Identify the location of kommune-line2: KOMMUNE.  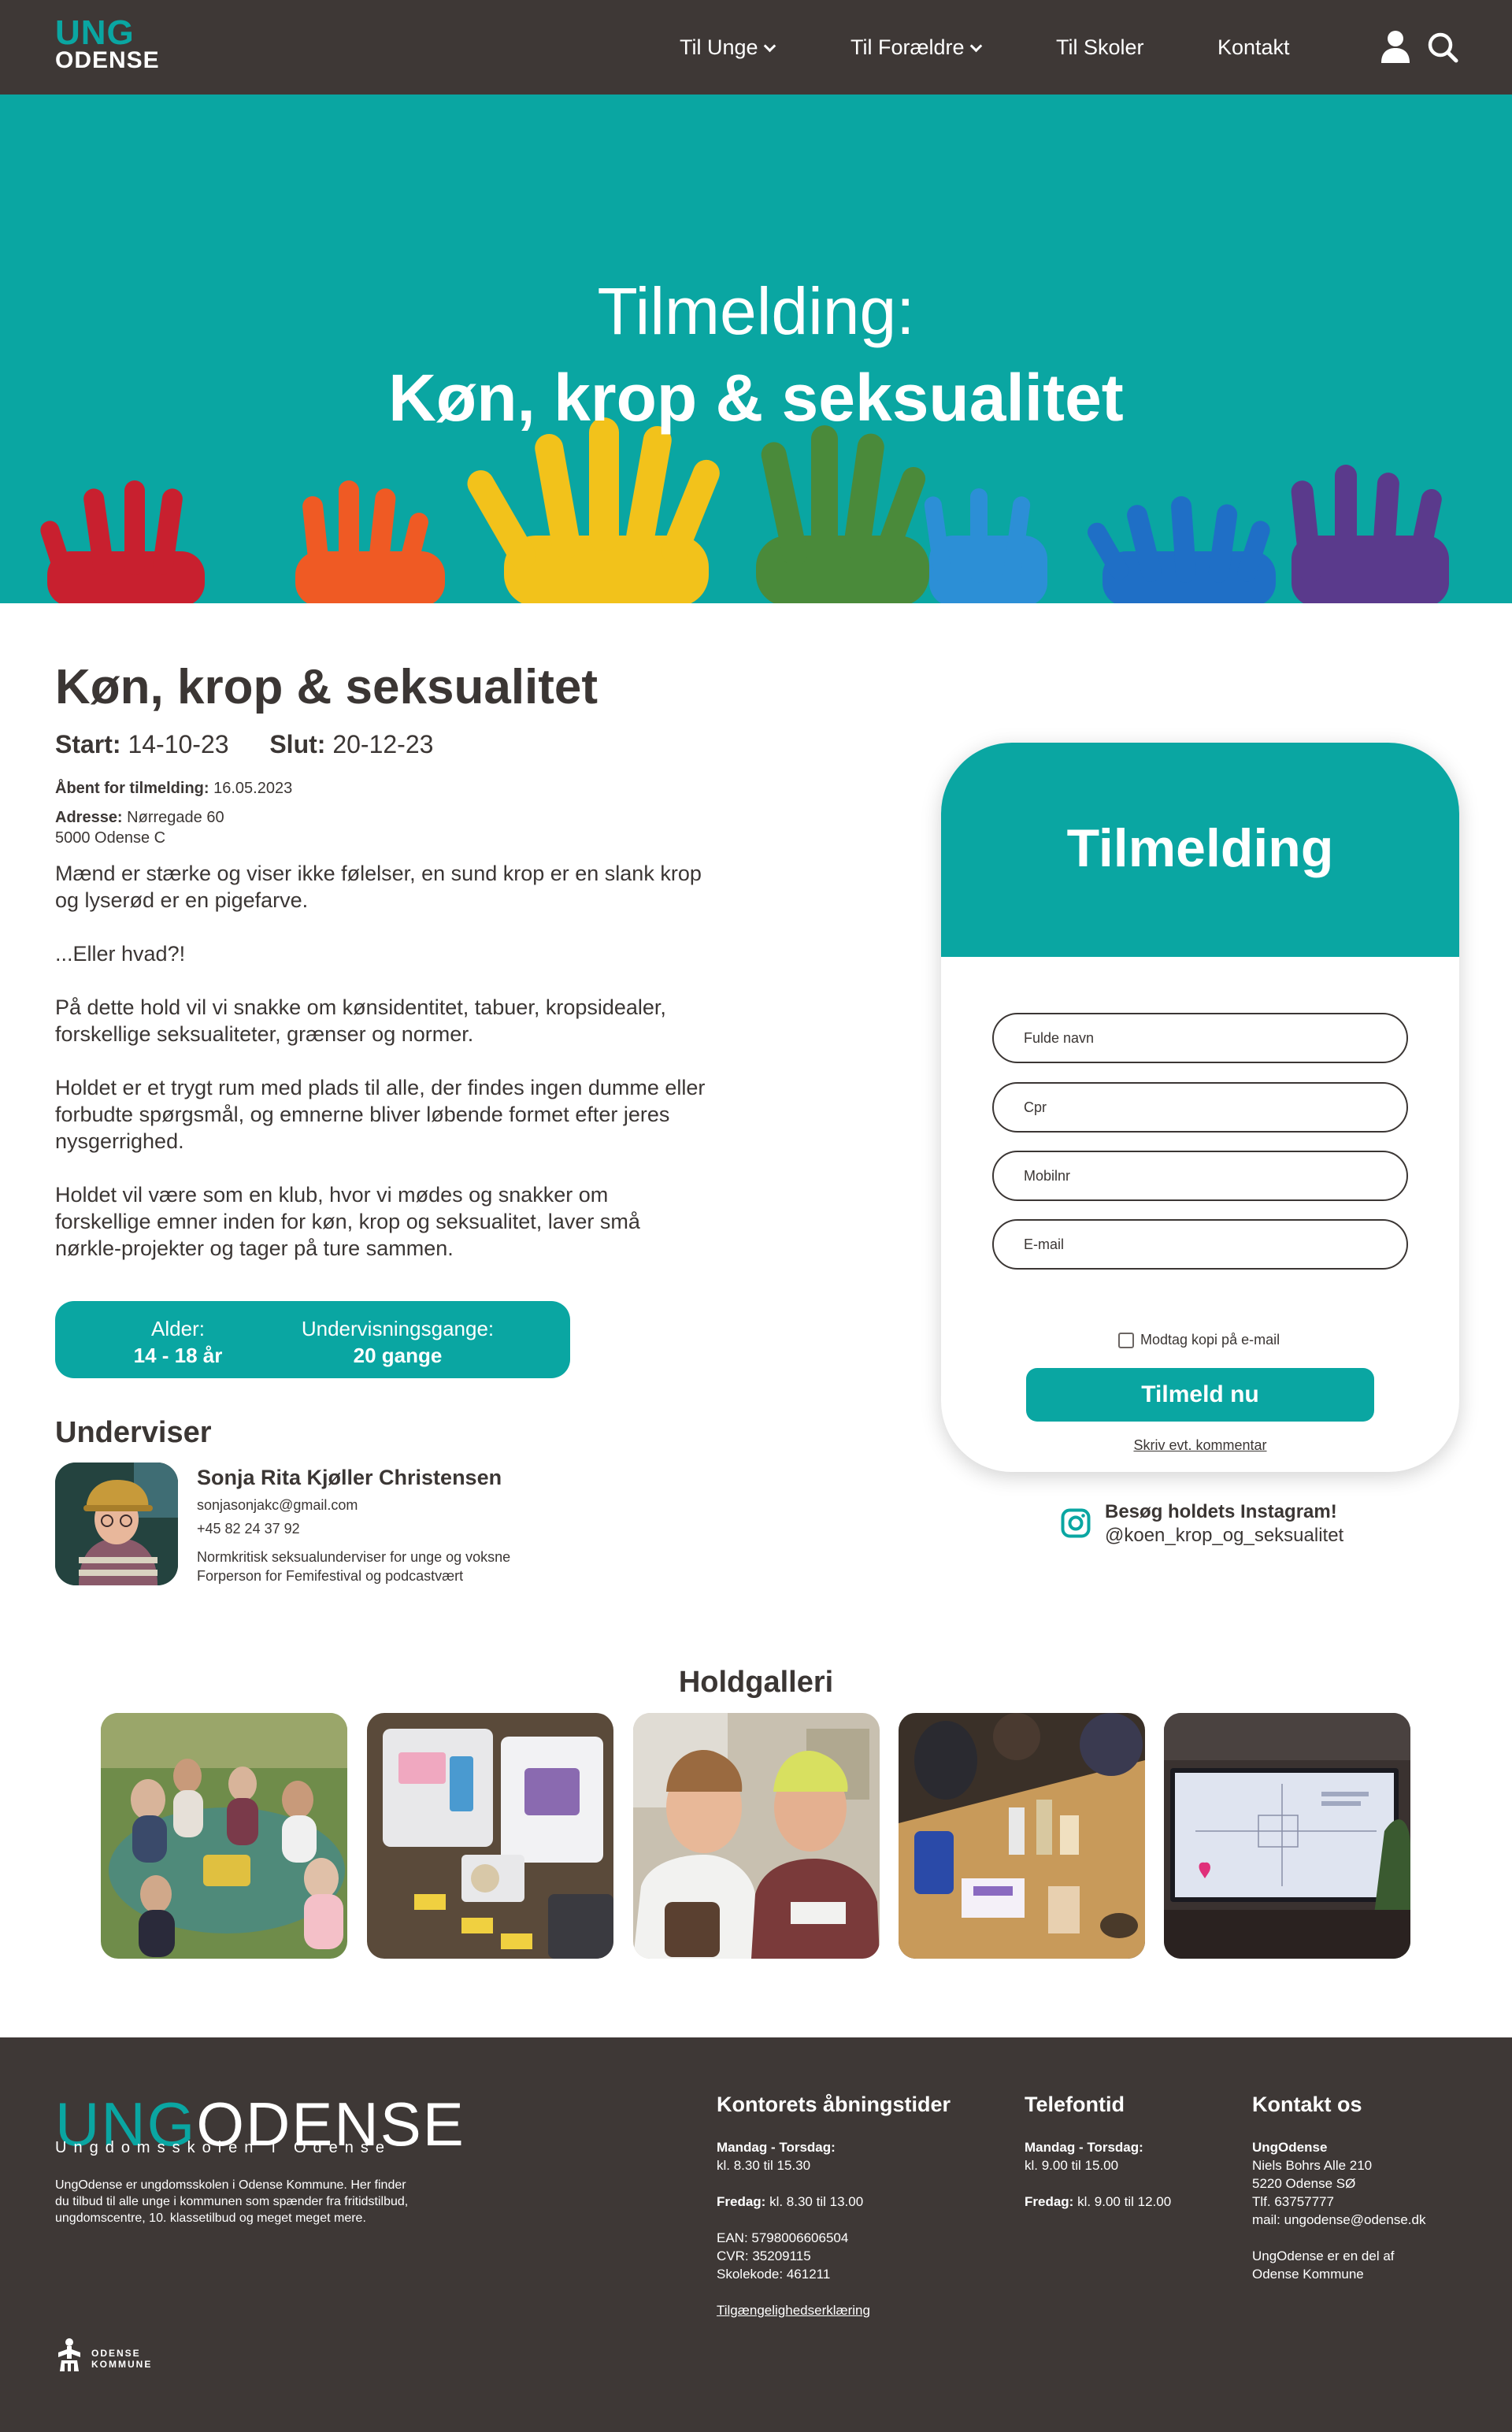
(122, 2364).